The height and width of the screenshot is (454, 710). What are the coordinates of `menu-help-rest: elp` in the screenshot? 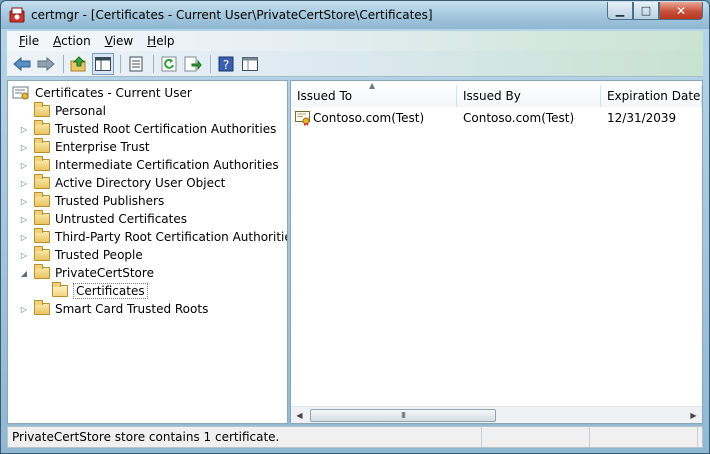 It's located at (165, 41).